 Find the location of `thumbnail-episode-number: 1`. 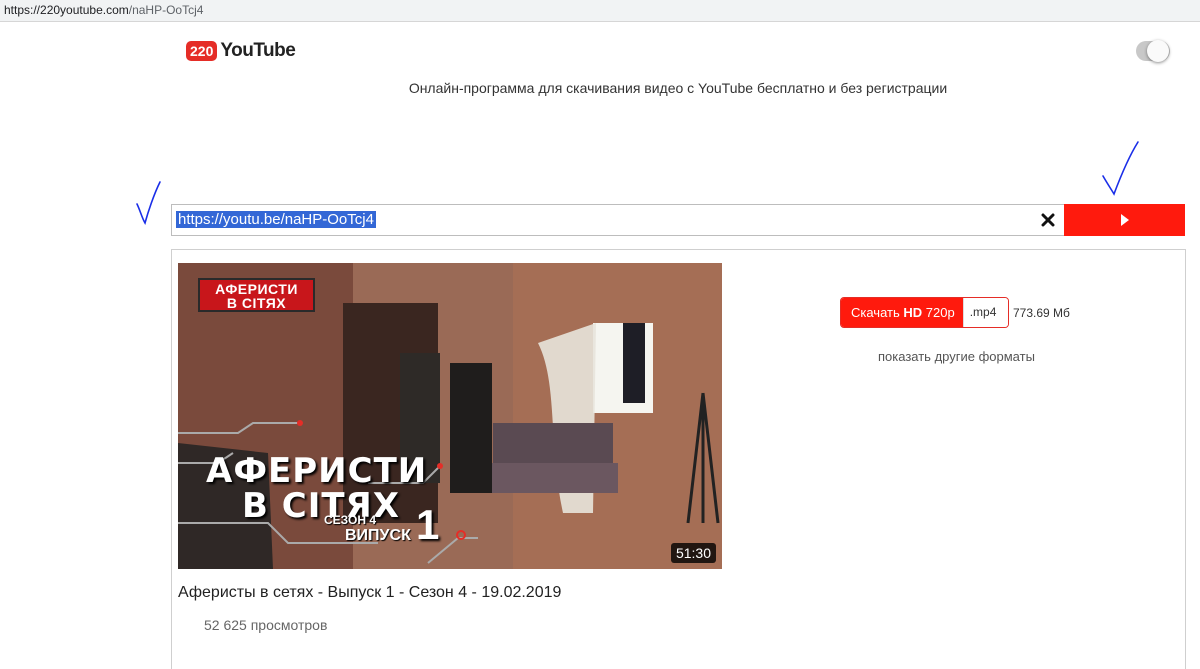

thumbnail-episode-number: 1 is located at coordinates (428, 524).